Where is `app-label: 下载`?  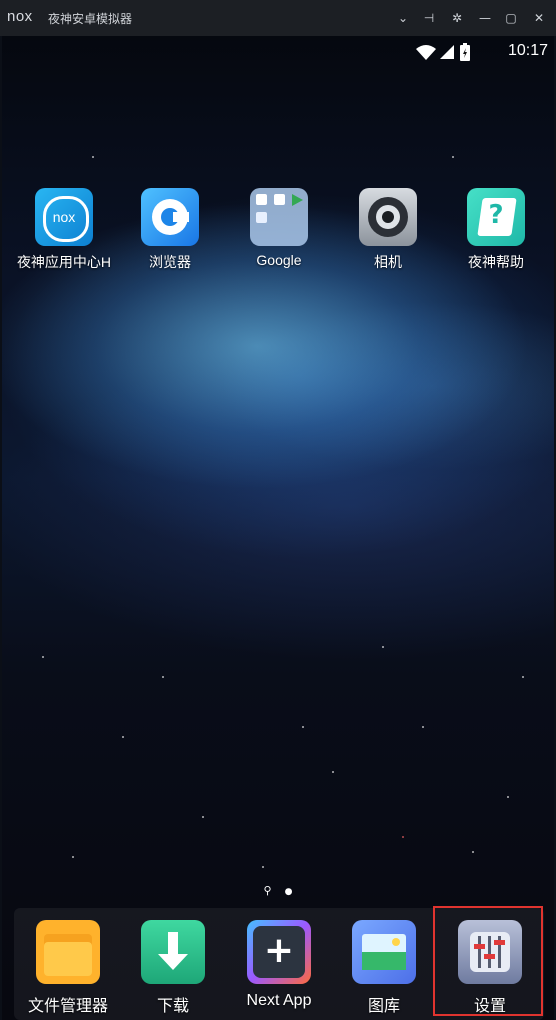 app-label: 下载 is located at coordinates (172, 1006).